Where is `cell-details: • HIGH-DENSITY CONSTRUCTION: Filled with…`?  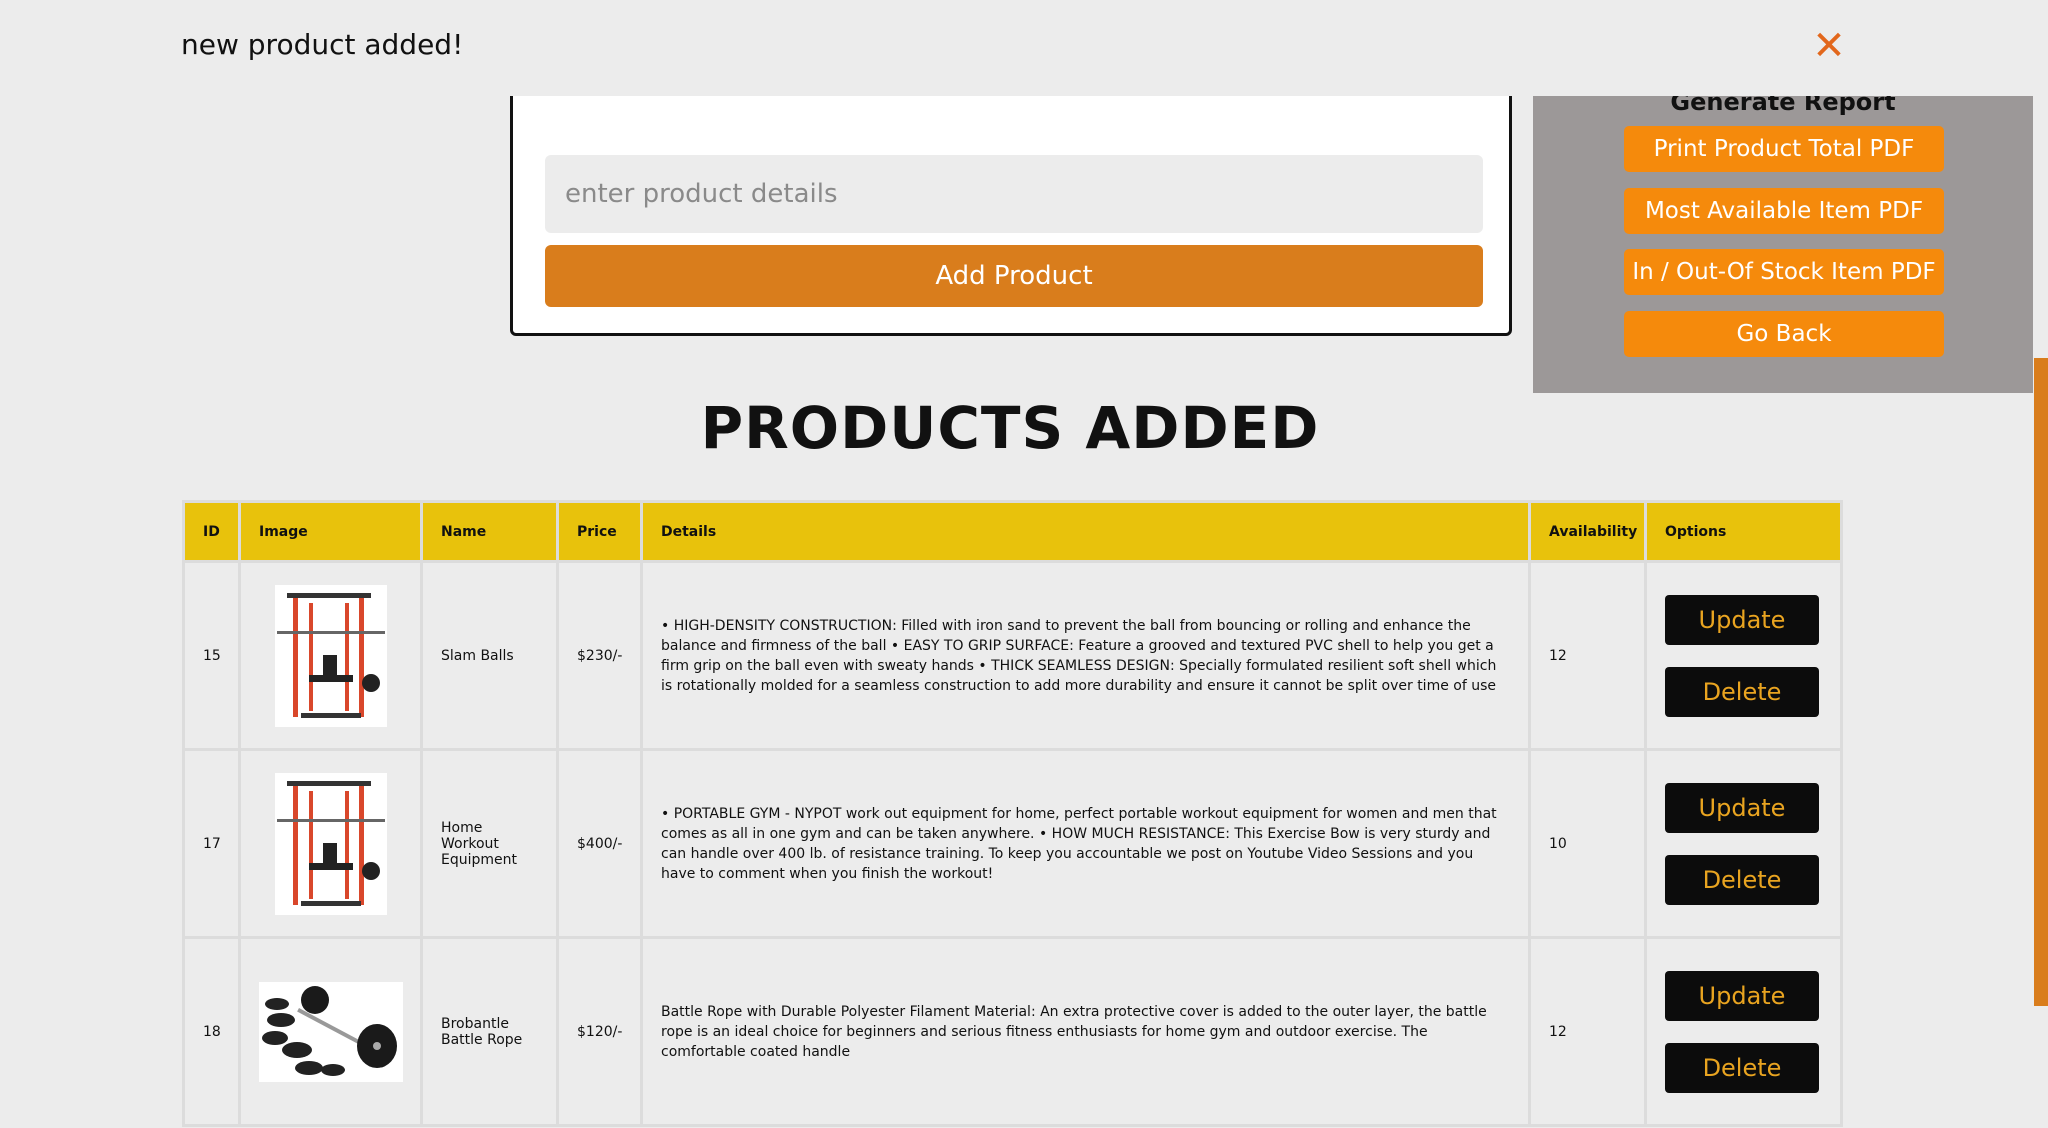
cell-details: • HIGH-DENSITY CONSTRUCTION: Filled with… is located at coordinates (1085, 655).